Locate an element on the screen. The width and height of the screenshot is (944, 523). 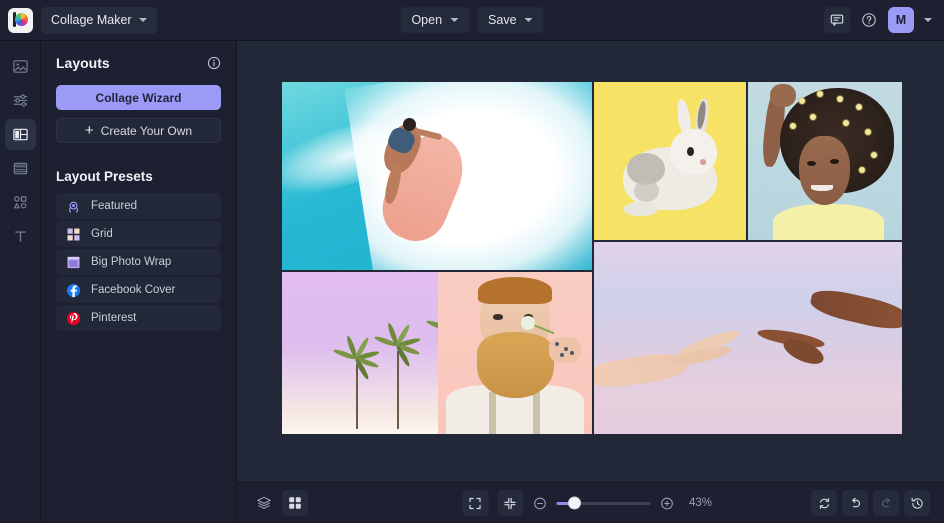
help-button is located at coordinates (869, 20).